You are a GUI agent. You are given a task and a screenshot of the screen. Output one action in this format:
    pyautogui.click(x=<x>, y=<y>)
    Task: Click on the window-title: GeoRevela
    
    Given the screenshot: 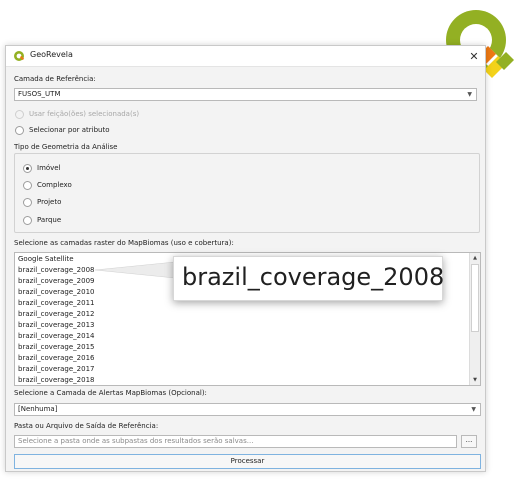 What is the action you would take?
    pyautogui.click(x=51, y=54)
    